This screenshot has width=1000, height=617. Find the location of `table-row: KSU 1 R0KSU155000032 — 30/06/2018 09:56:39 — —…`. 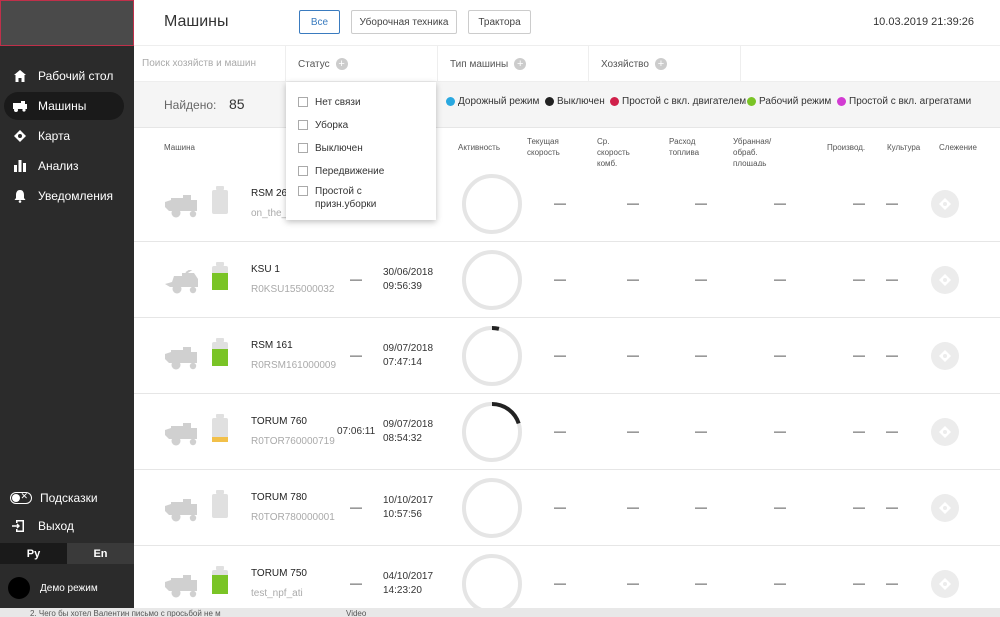

table-row: KSU 1 R0KSU155000032 — 30/06/2018 09:56:39 — —… is located at coordinates (567, 280).